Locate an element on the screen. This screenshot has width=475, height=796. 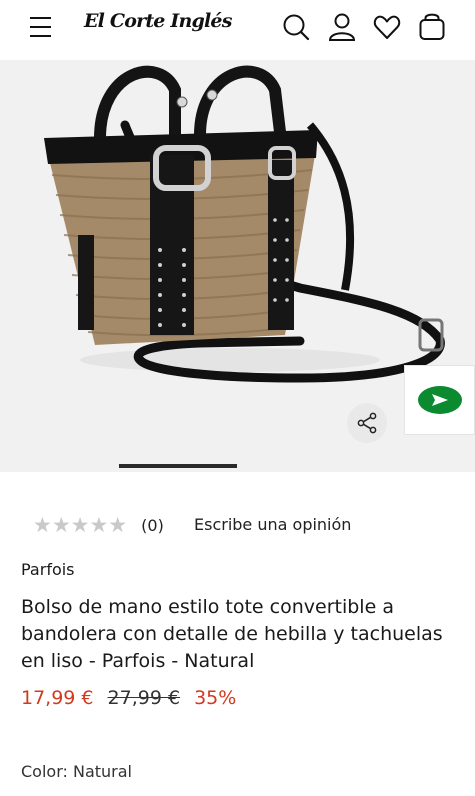
rating-stars: ★★★★★ is located at coordinates (80, 525).